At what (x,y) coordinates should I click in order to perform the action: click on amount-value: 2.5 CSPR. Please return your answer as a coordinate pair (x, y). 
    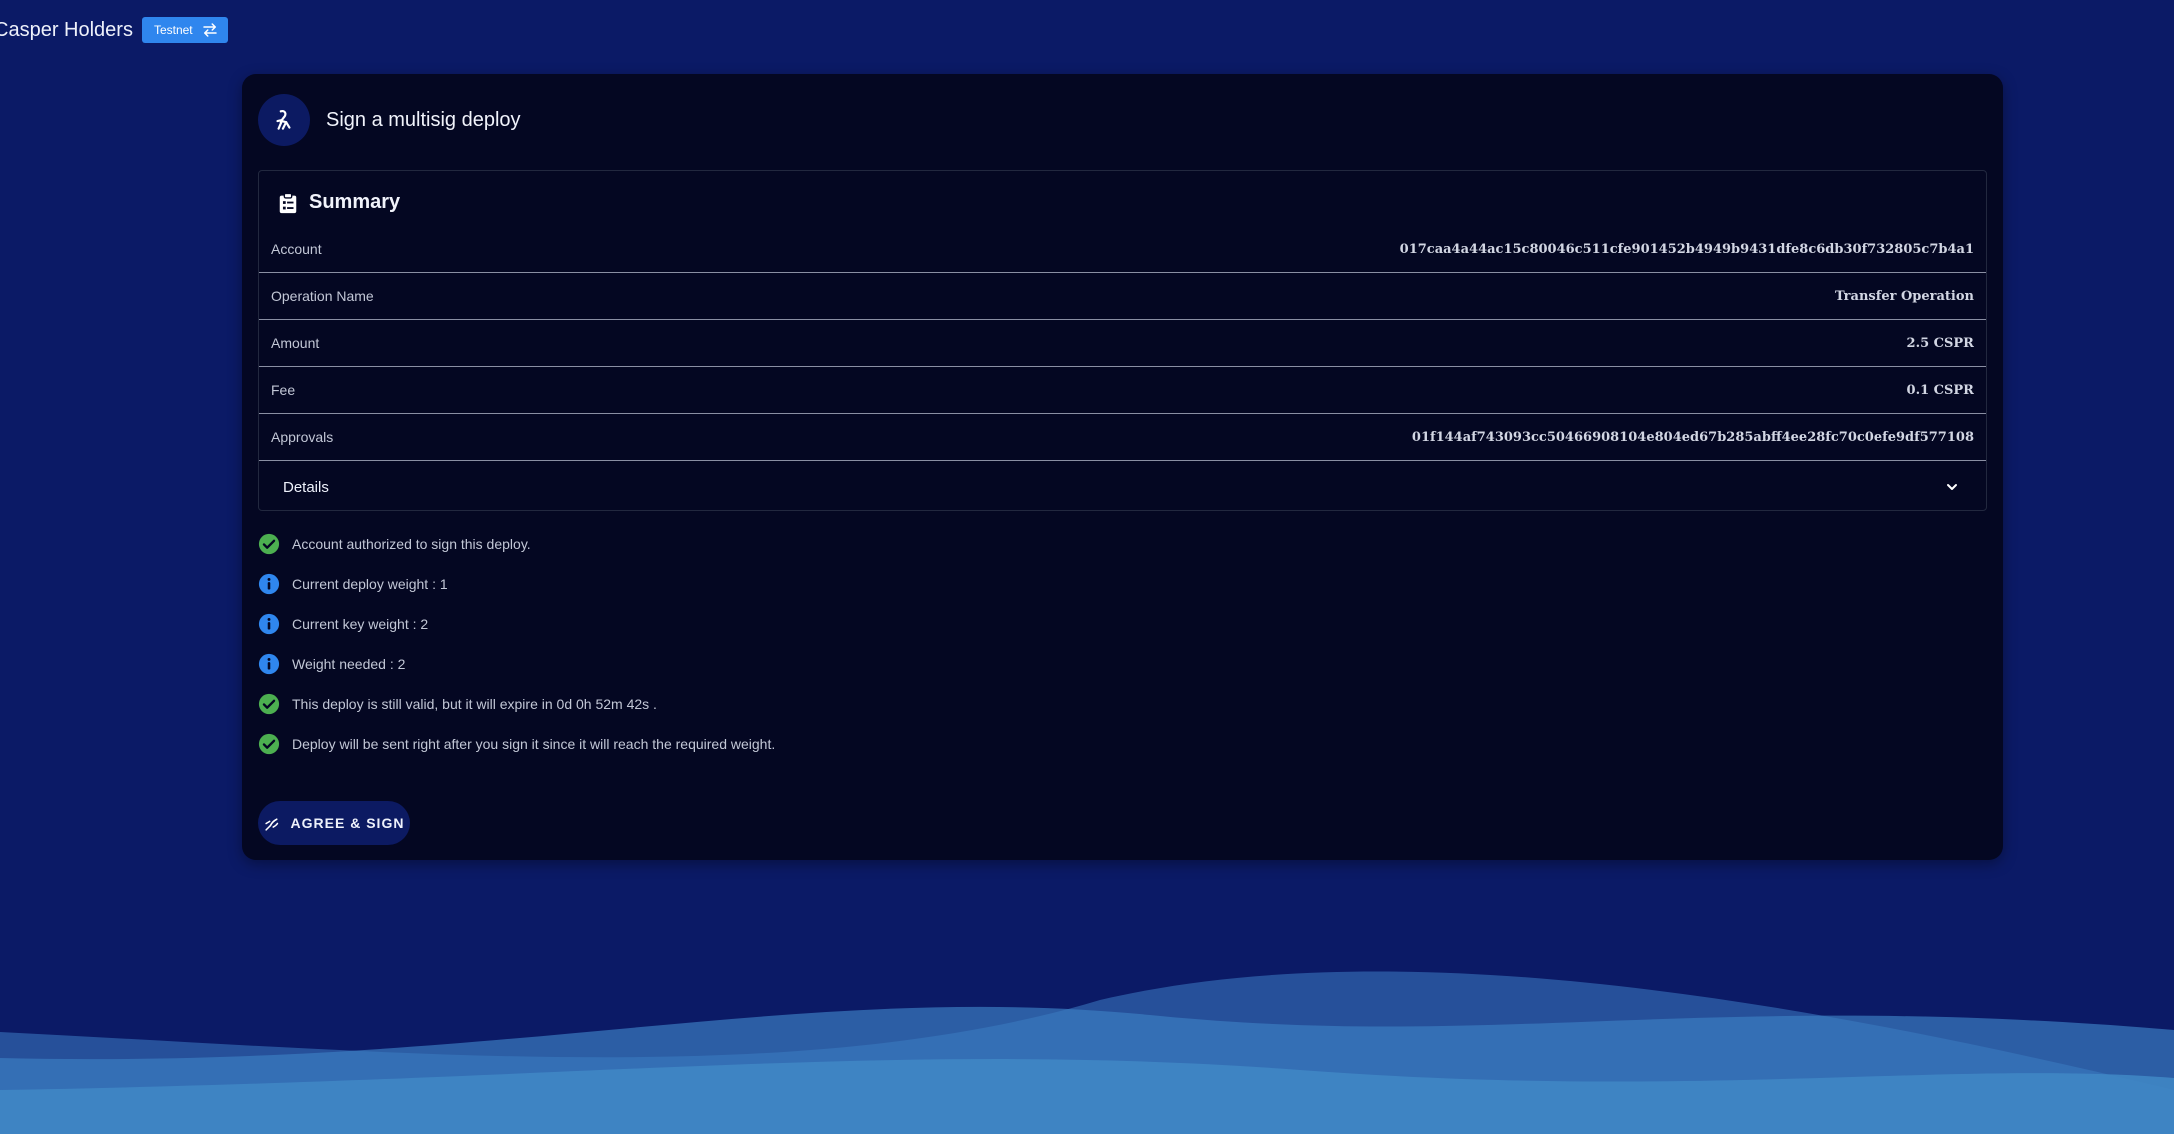
    Looking at the image, I should click on (1940, 343).